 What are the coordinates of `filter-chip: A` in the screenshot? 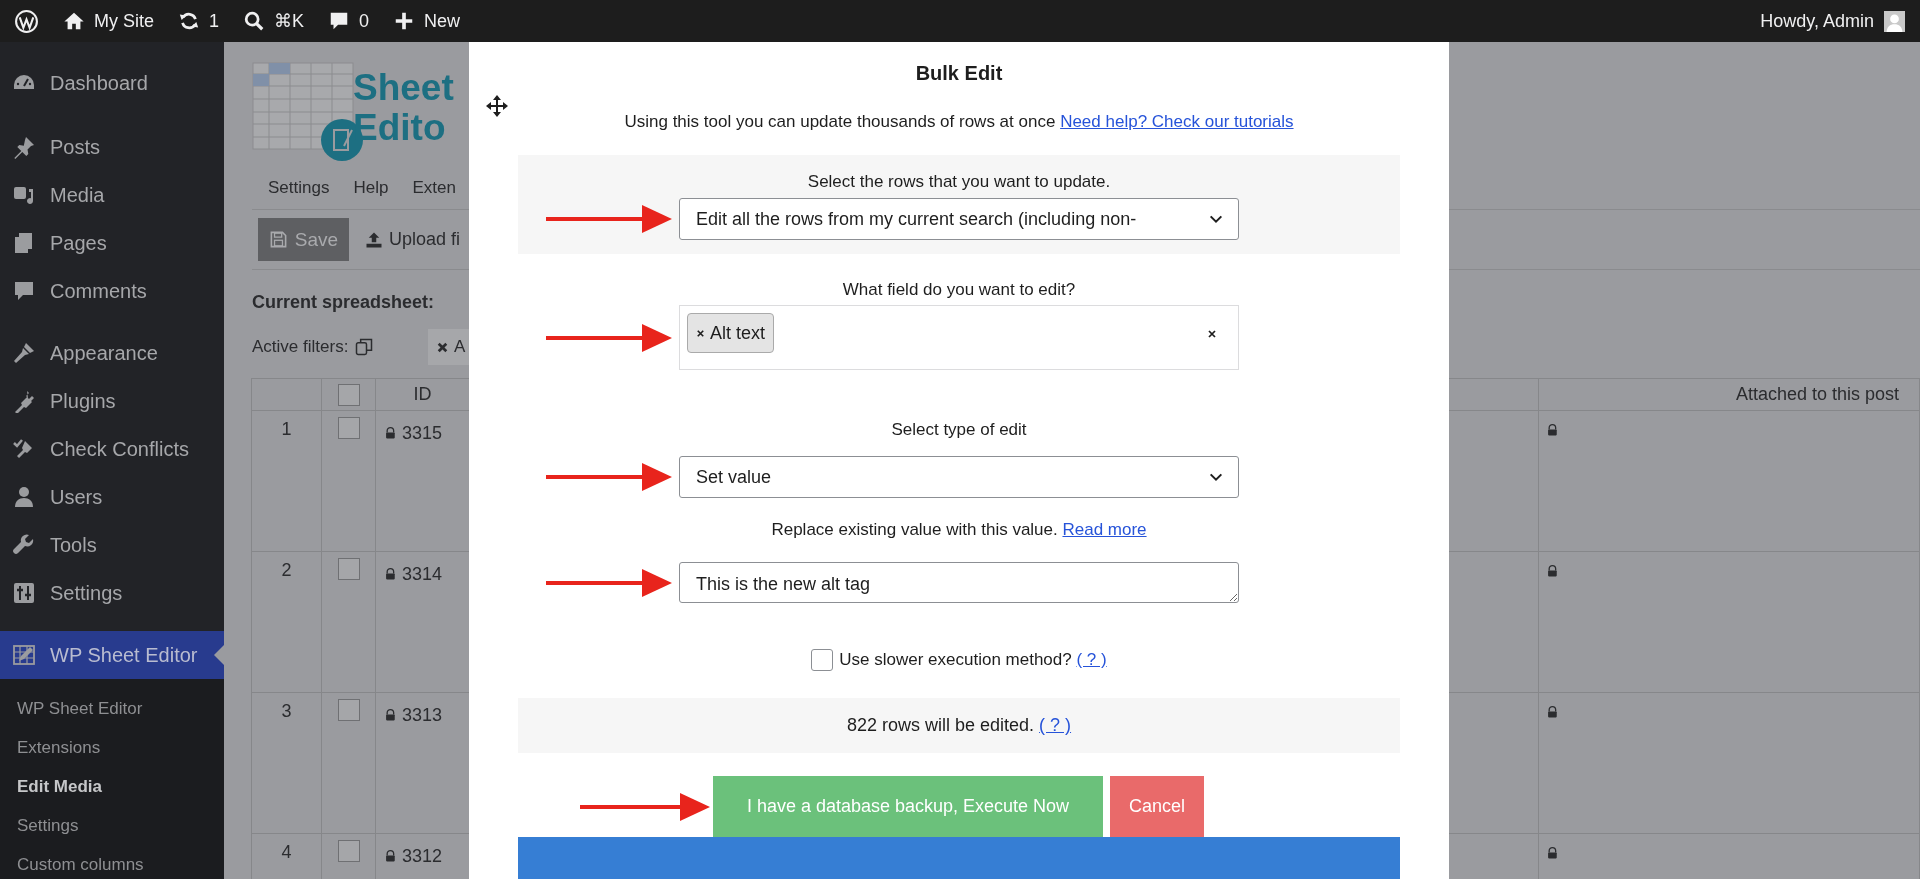 It's located at (448, 347).